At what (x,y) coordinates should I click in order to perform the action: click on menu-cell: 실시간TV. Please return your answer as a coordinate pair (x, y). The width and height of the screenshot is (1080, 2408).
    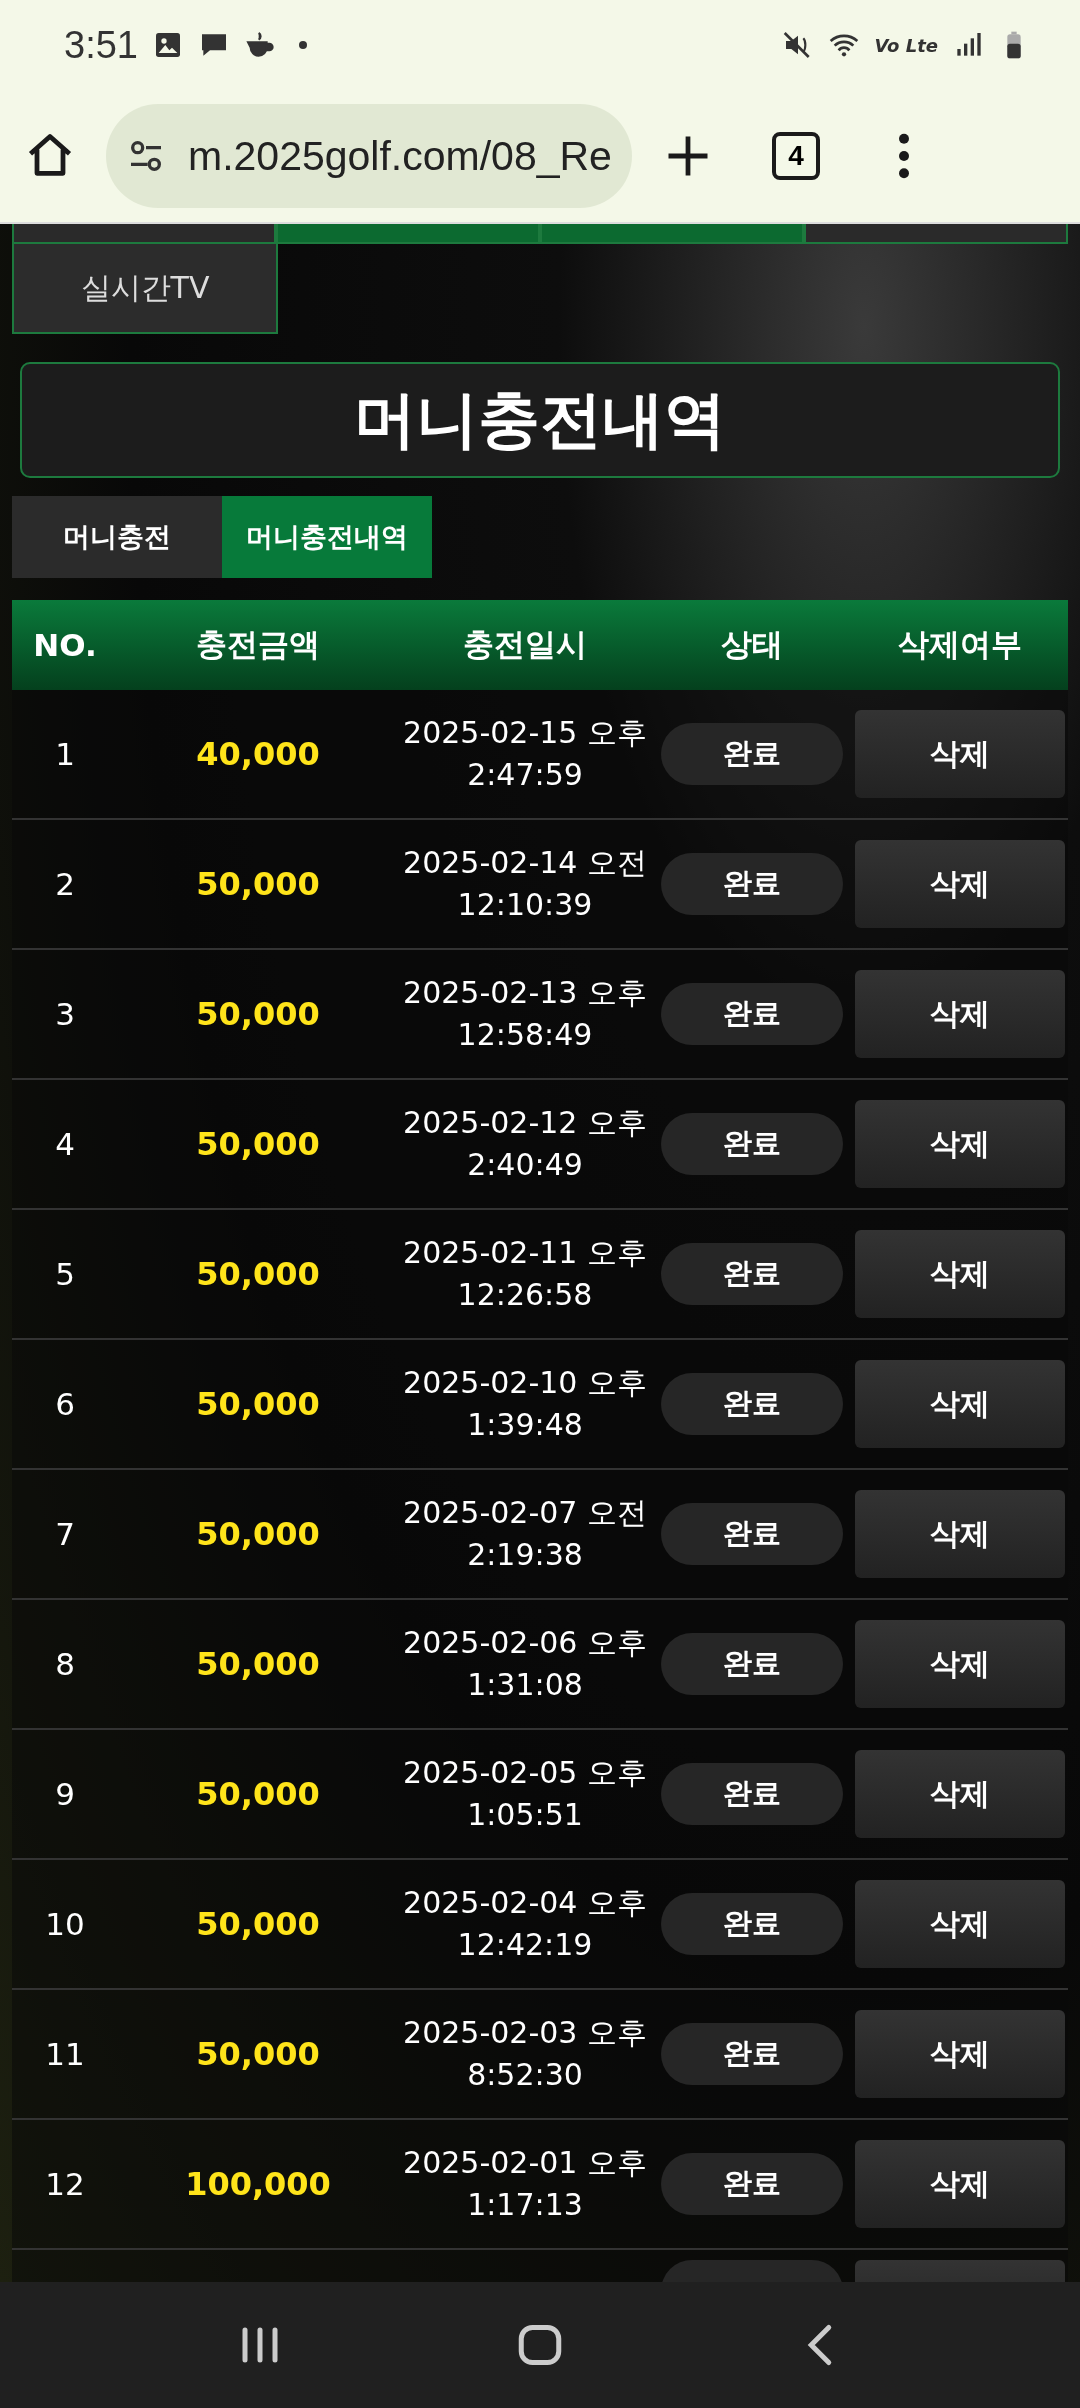
    Looking at the image, I should click on (145, 289).